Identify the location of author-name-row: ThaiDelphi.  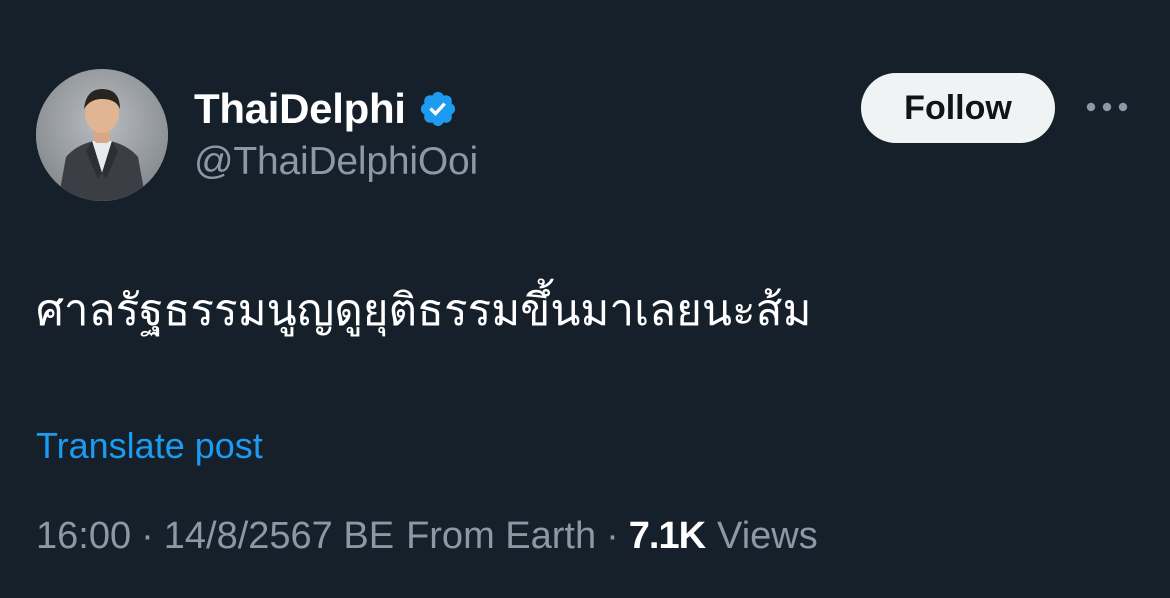
(326, 109).